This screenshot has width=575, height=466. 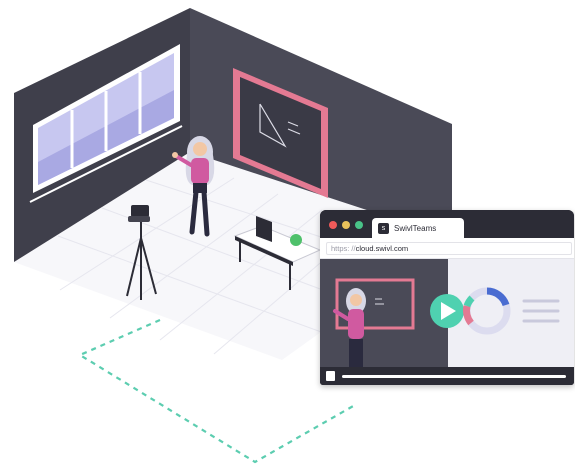 I want to click on url-host: cloud.swivl.com, so click(x=382, y=248).